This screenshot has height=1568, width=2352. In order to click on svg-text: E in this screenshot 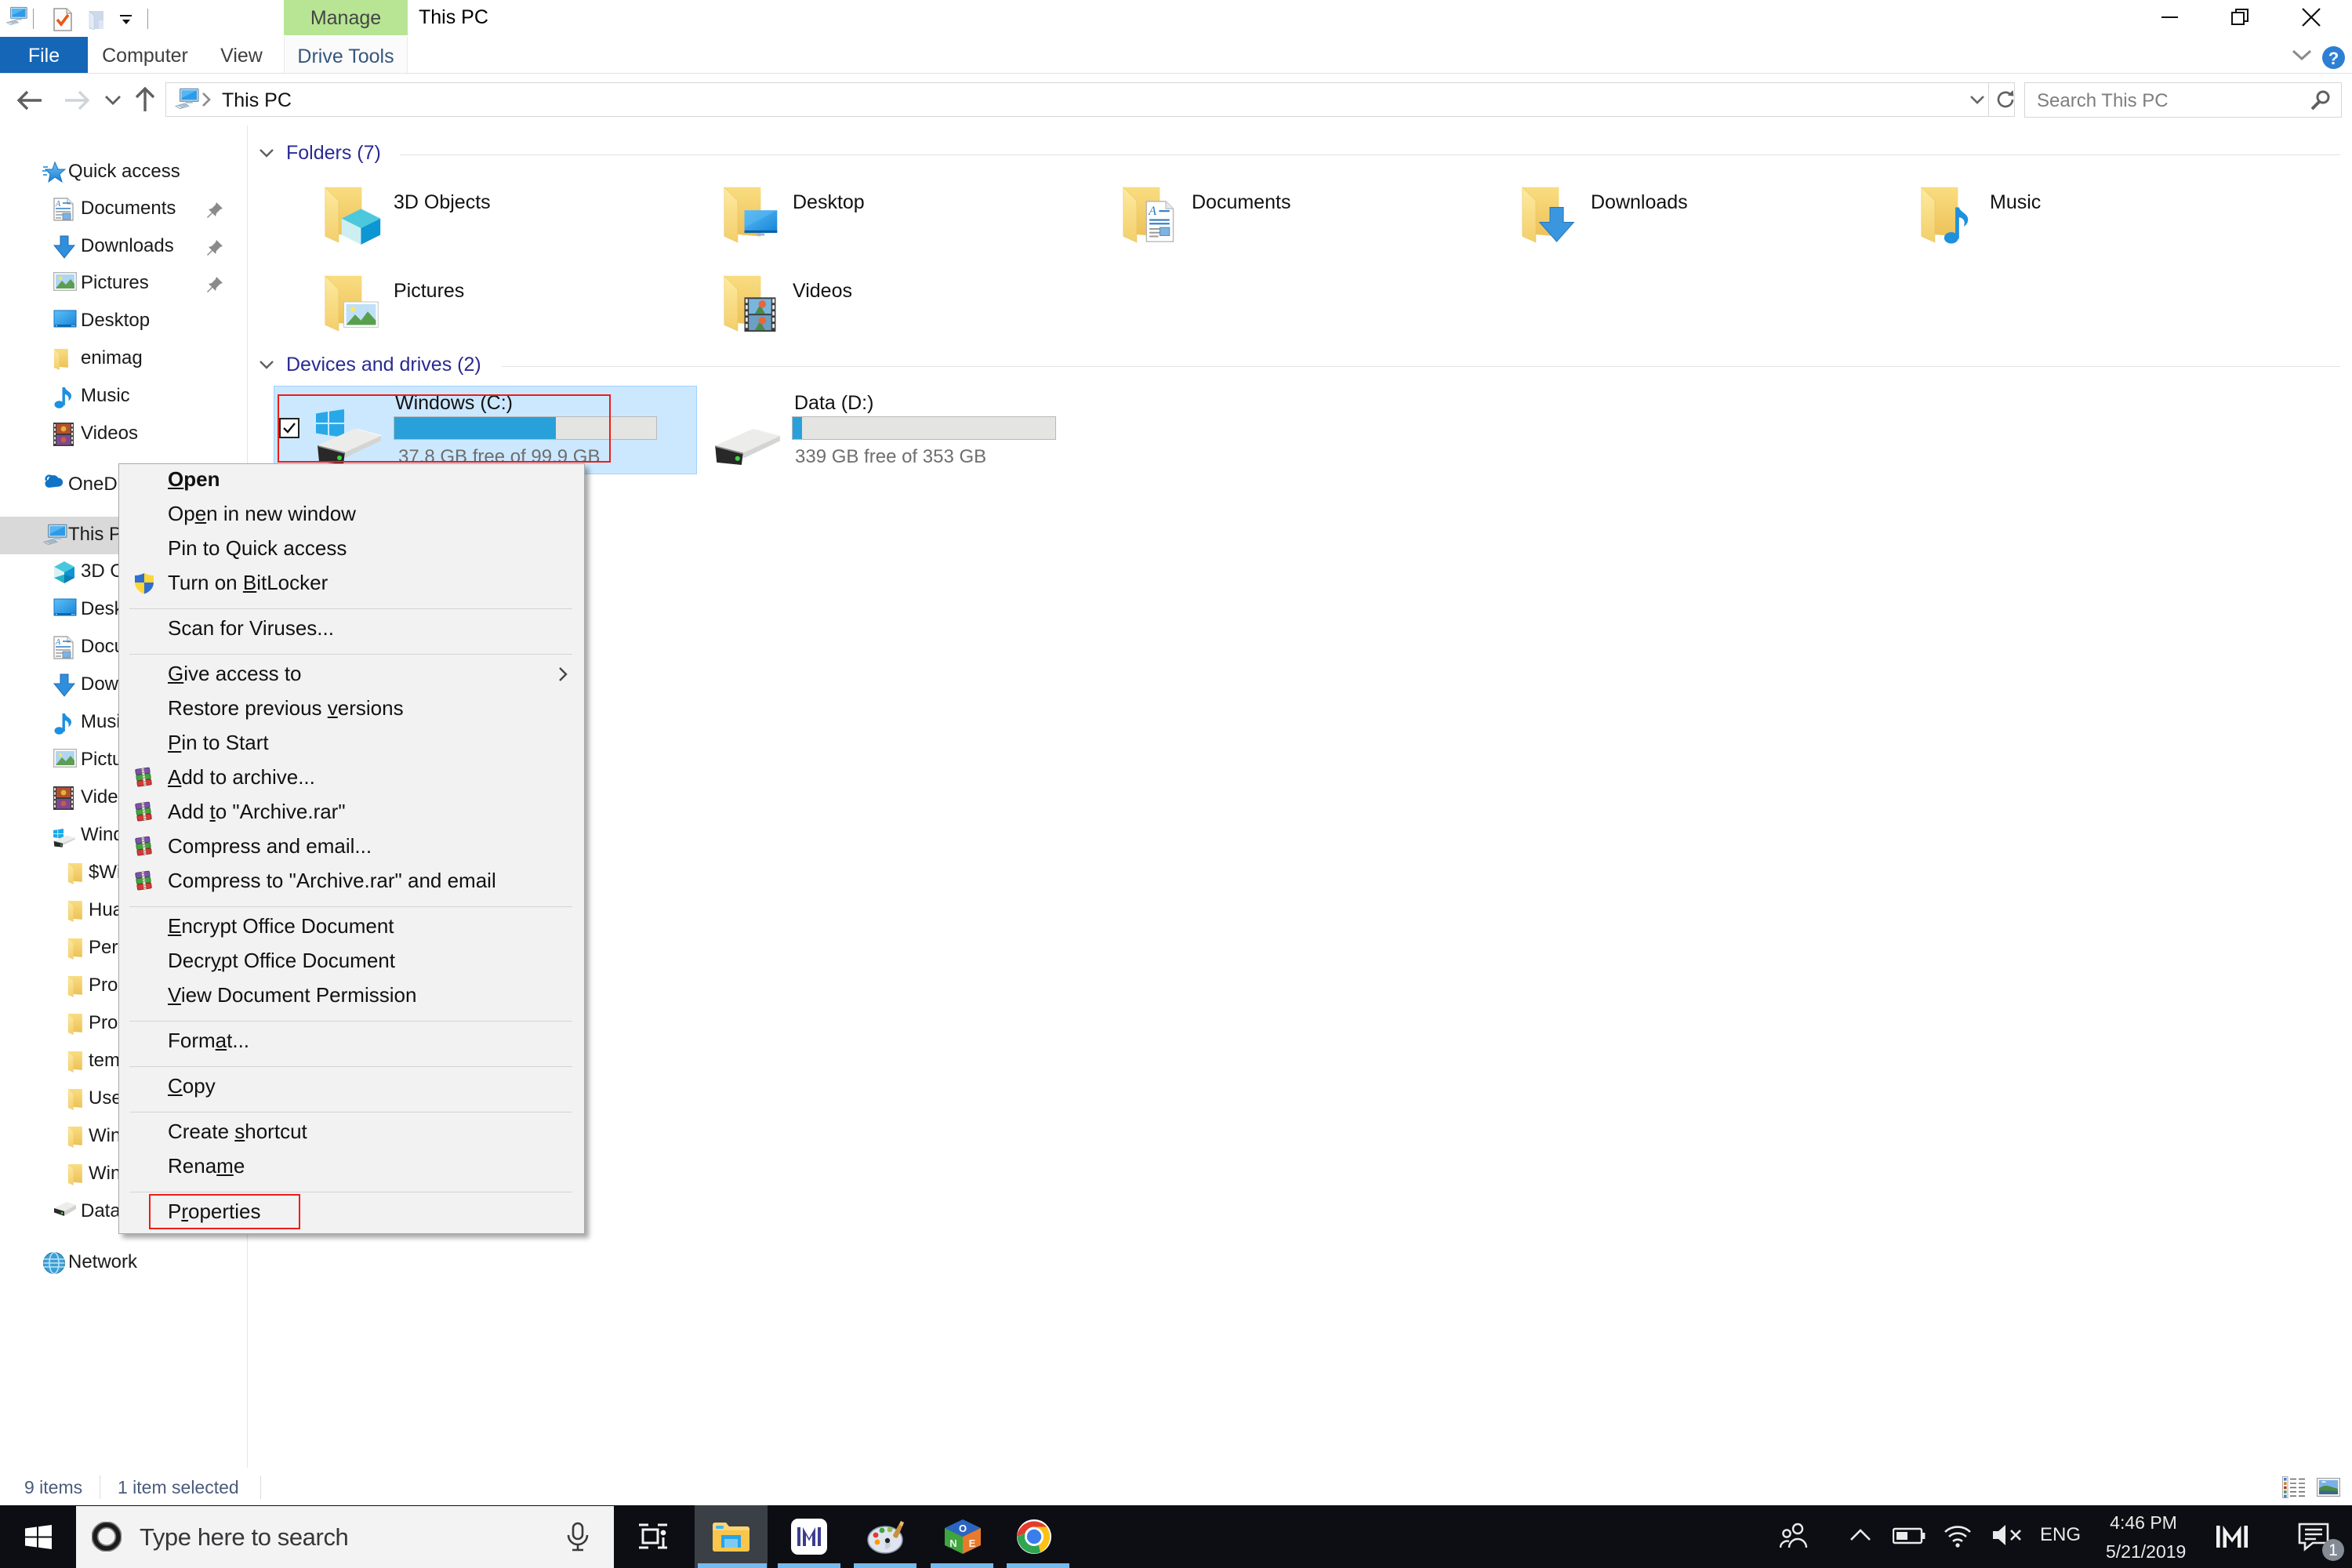, I will do `click(972, 1543)`.